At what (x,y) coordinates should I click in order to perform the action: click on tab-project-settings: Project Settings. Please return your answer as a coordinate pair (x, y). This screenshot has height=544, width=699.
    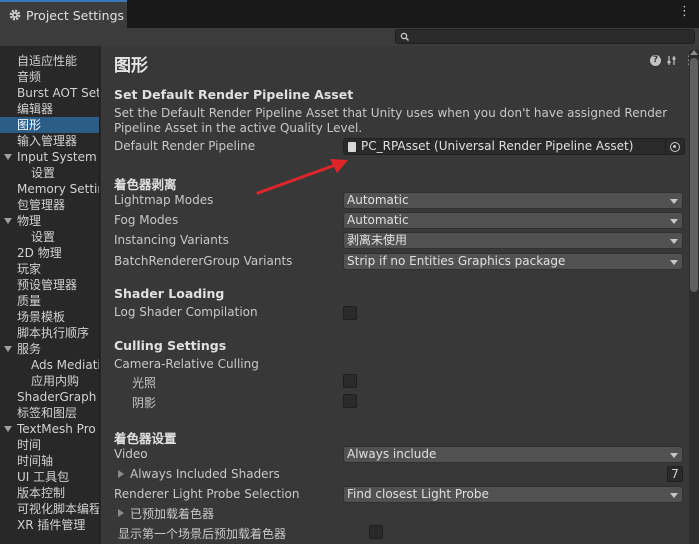
    Looking at the image, I should click on (63, 14).